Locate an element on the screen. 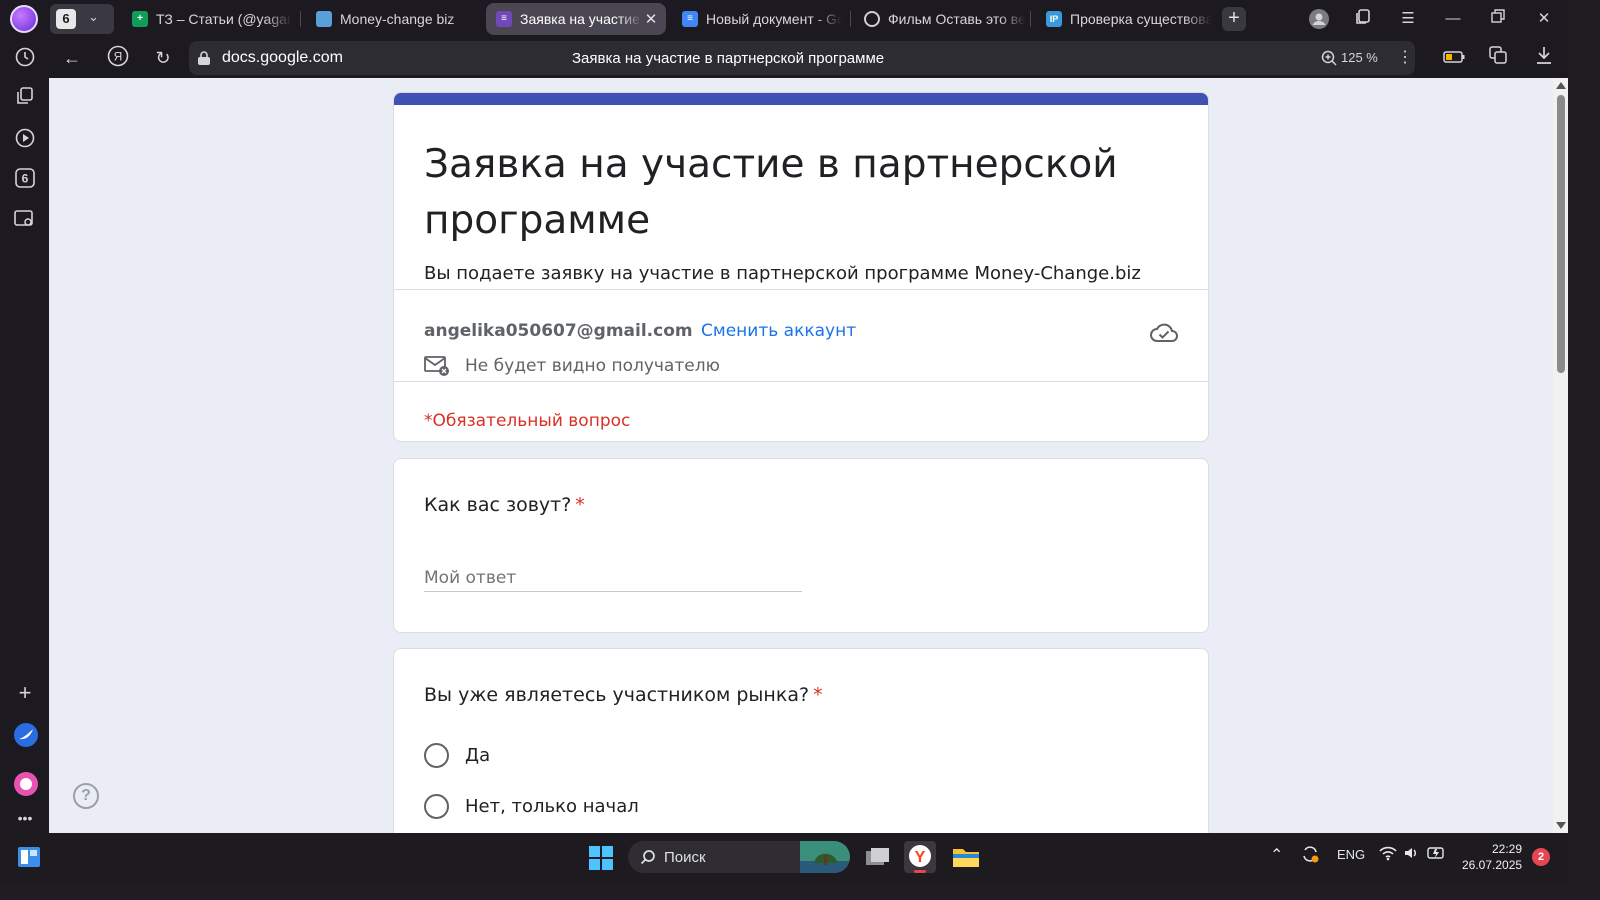 Image resolution: width=1600 pixels, height=900 pixels. notification-badge: 2 is located at coordinates (1541, 857).